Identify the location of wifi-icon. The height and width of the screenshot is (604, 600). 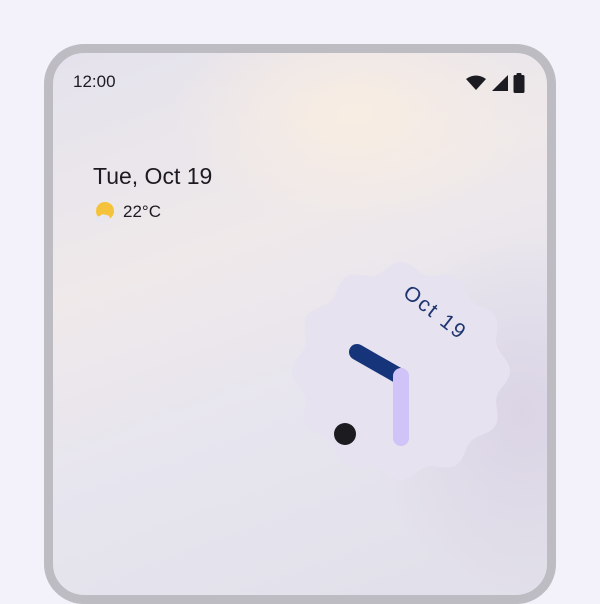
(476, 82).